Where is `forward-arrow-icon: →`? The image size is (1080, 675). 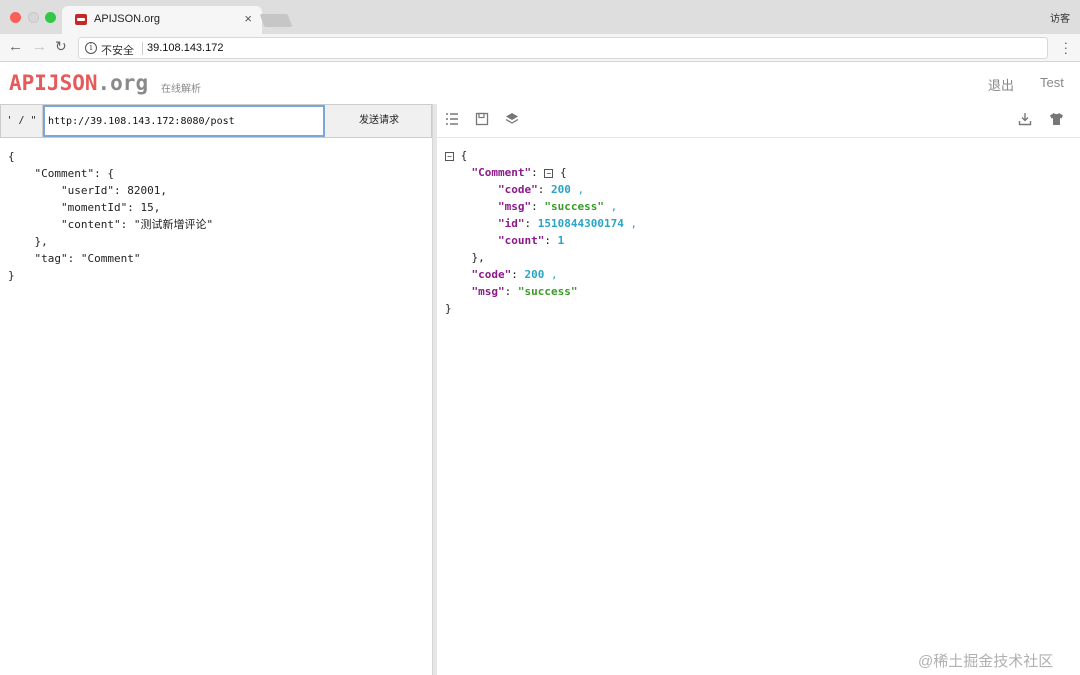
forward-arrow-icon: → is located at coordinates (39, 46).